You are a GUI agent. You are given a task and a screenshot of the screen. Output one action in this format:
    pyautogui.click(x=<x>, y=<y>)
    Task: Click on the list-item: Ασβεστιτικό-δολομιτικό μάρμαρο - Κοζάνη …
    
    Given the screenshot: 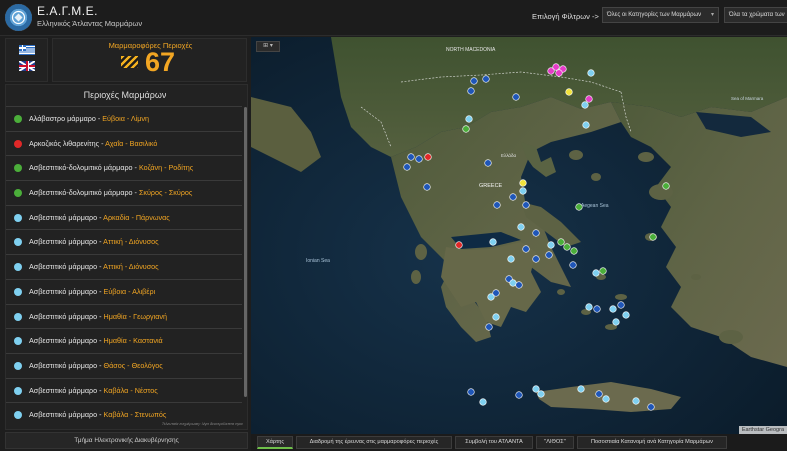 What is the action you would take?
    pyautogui.click(x=124, y=167)
    